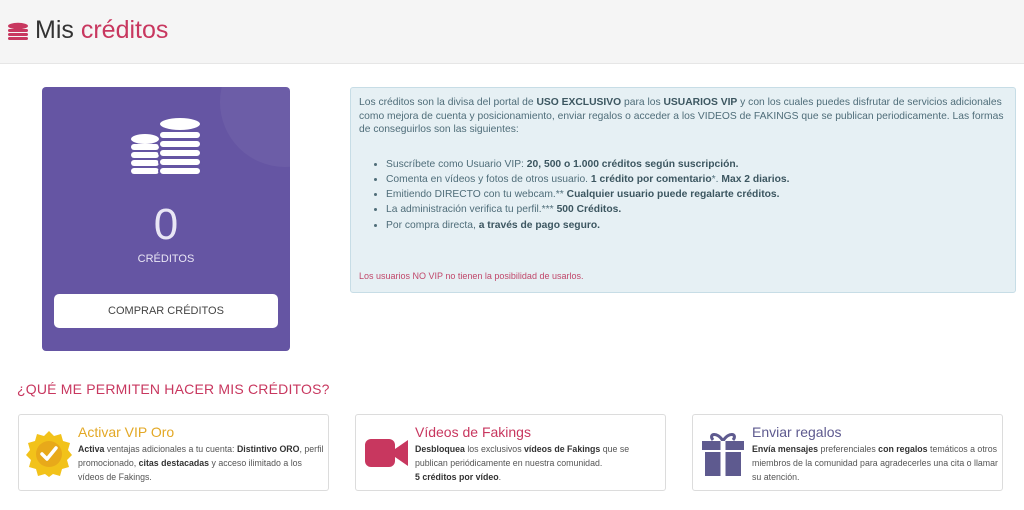  What do you see at coordinates (126, 432) in the screenshot?
I see `feature-title: Activar VIP Oro` at bounding box center [126, 432].